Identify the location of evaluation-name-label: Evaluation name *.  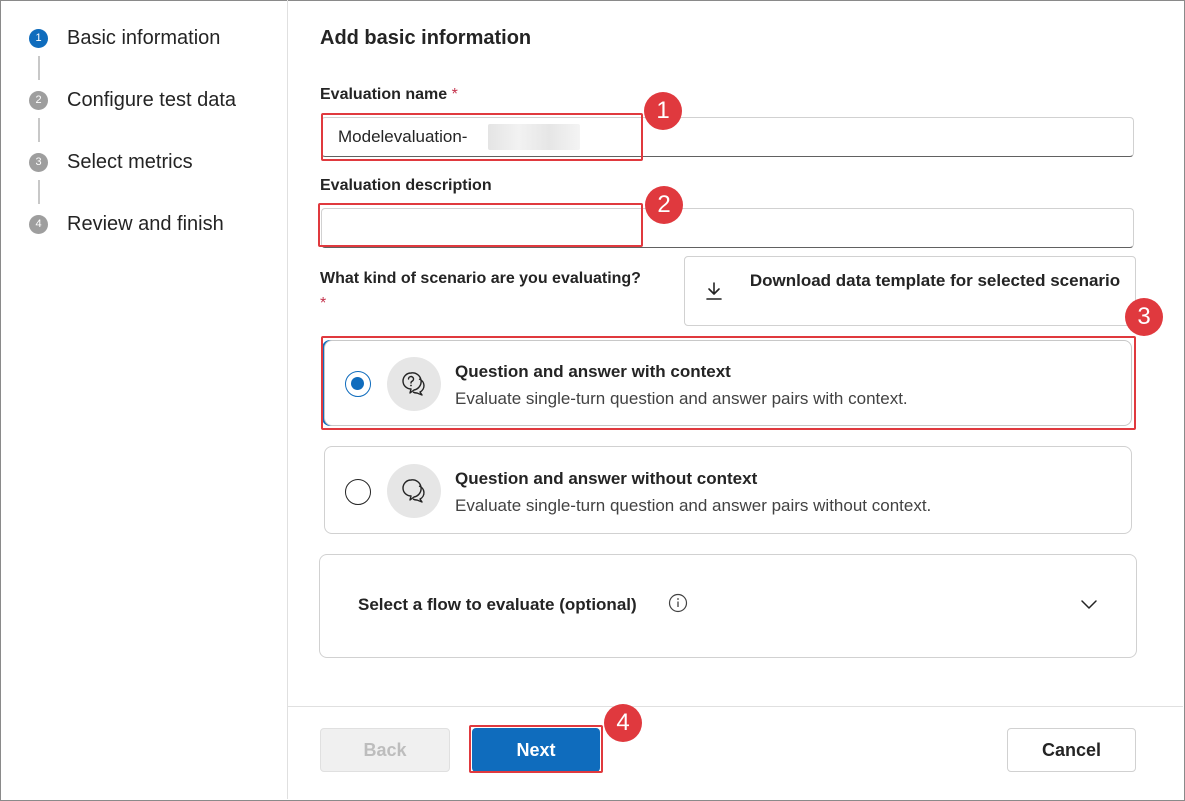
(389, 95).